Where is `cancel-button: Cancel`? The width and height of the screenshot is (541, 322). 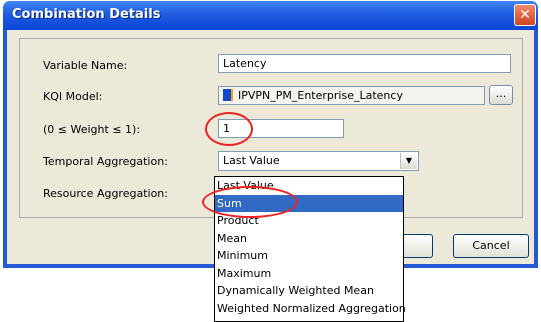
cancel-button: Cancel is located at coordinates (491, 246).